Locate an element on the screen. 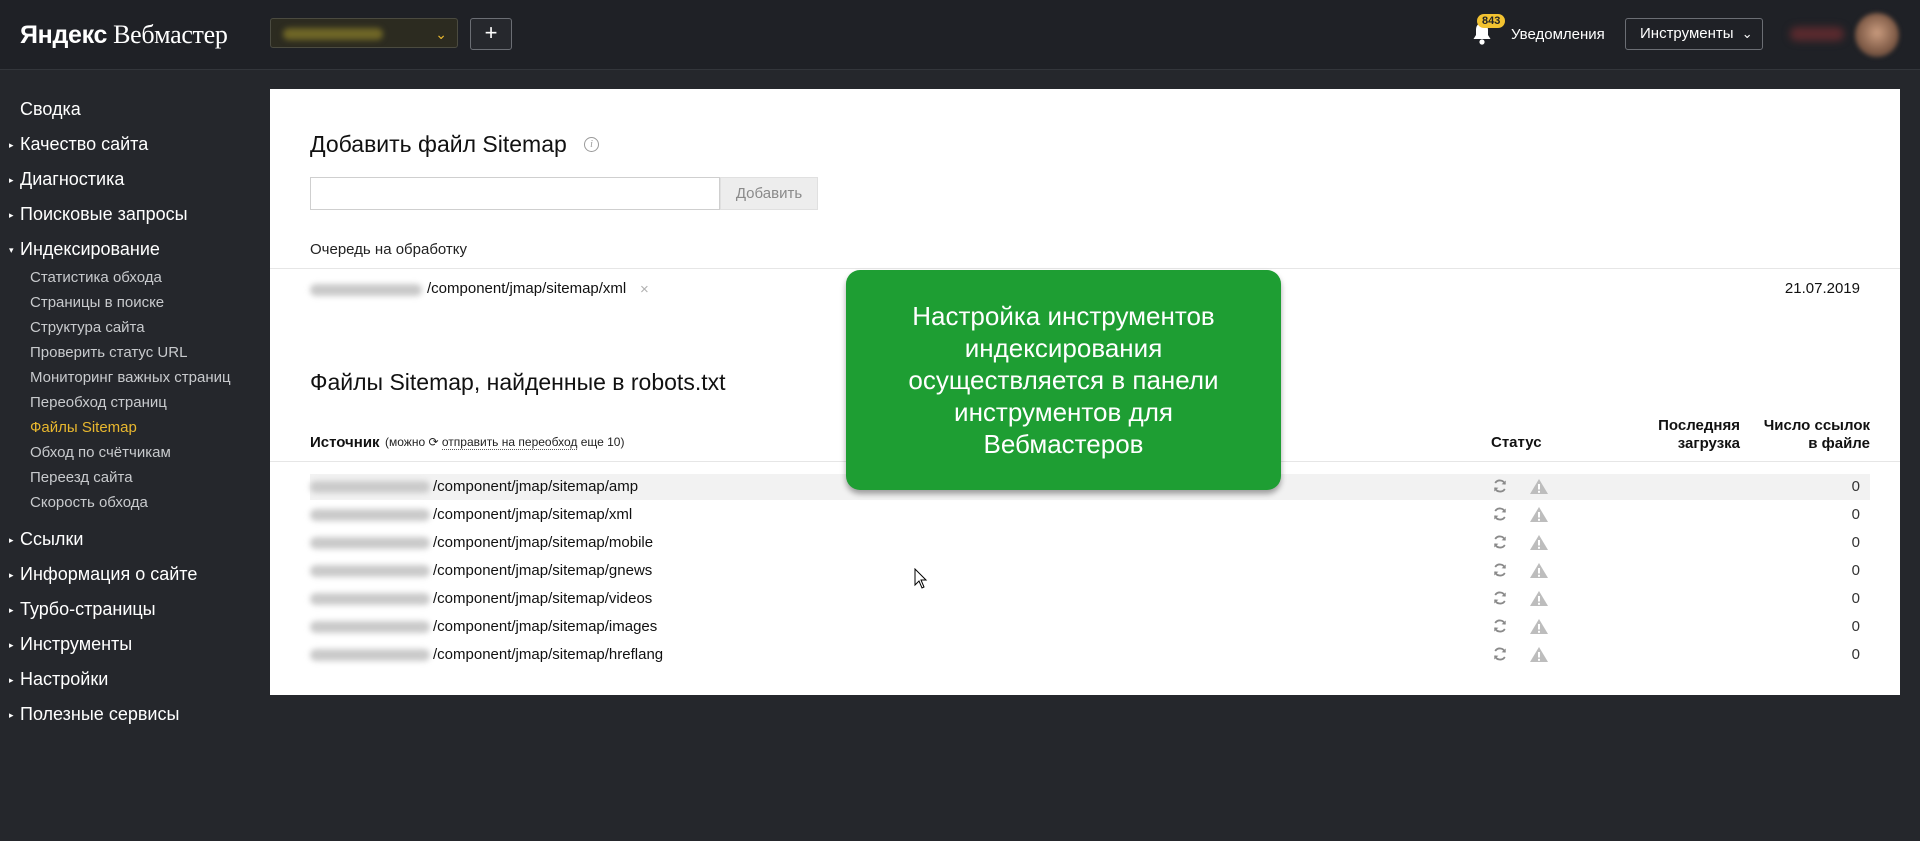 The height and width of the screenshot is (841, 1920). sitemap-url: /component/jmap/sitemap/videos is located at coordinates (542, 598).